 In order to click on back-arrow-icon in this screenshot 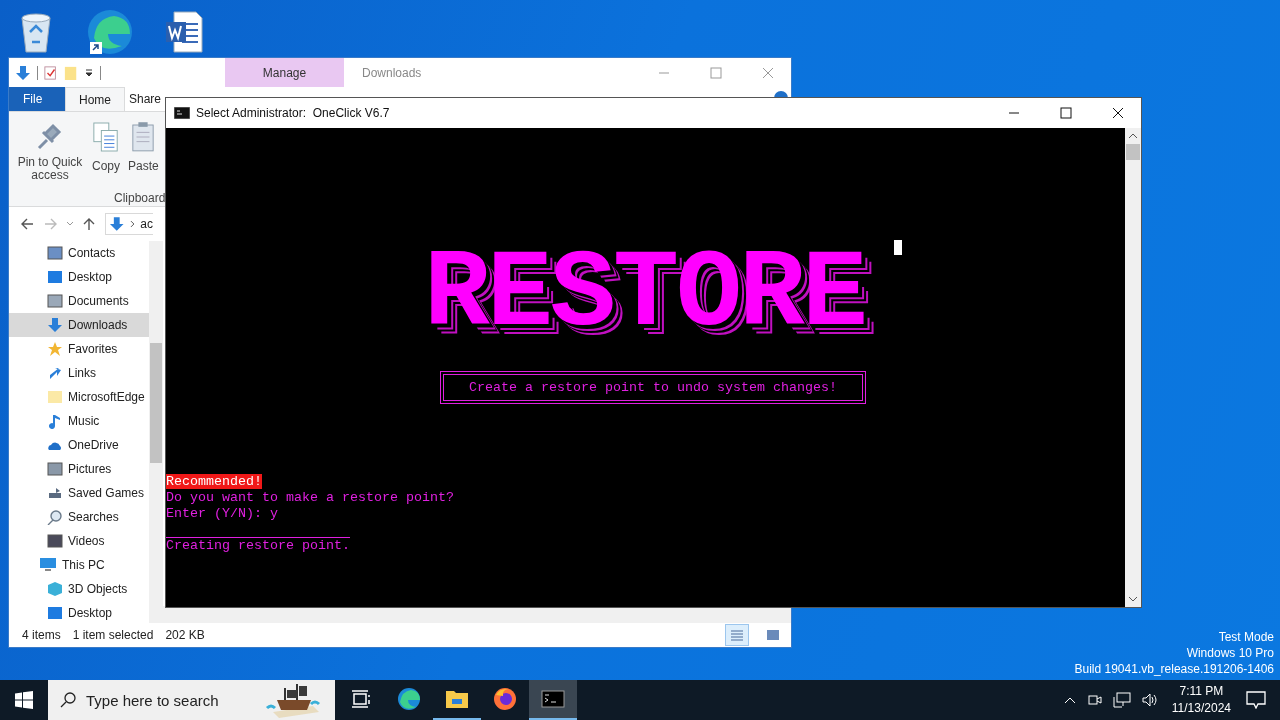, I will do `click(27, 224)`.